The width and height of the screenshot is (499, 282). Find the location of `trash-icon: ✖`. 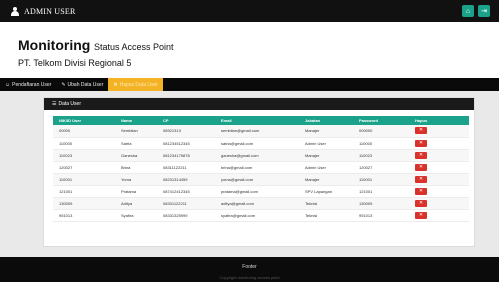

trash-icon: ✖ is located at coordinates (115, 84).